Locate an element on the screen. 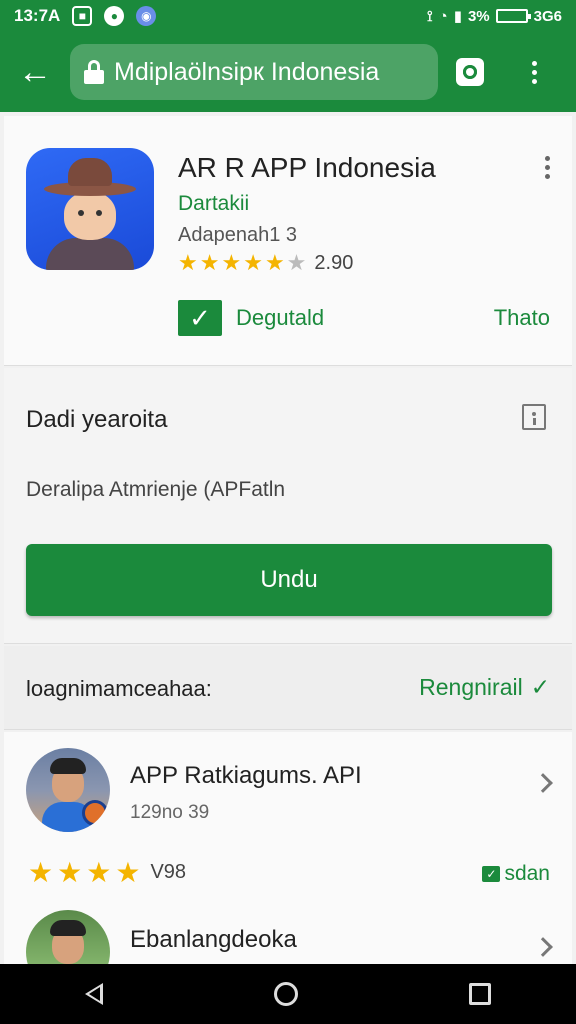 The width and height of the screenshot is (576, 1024). back-button: ← is located at coordinates (35, 72).